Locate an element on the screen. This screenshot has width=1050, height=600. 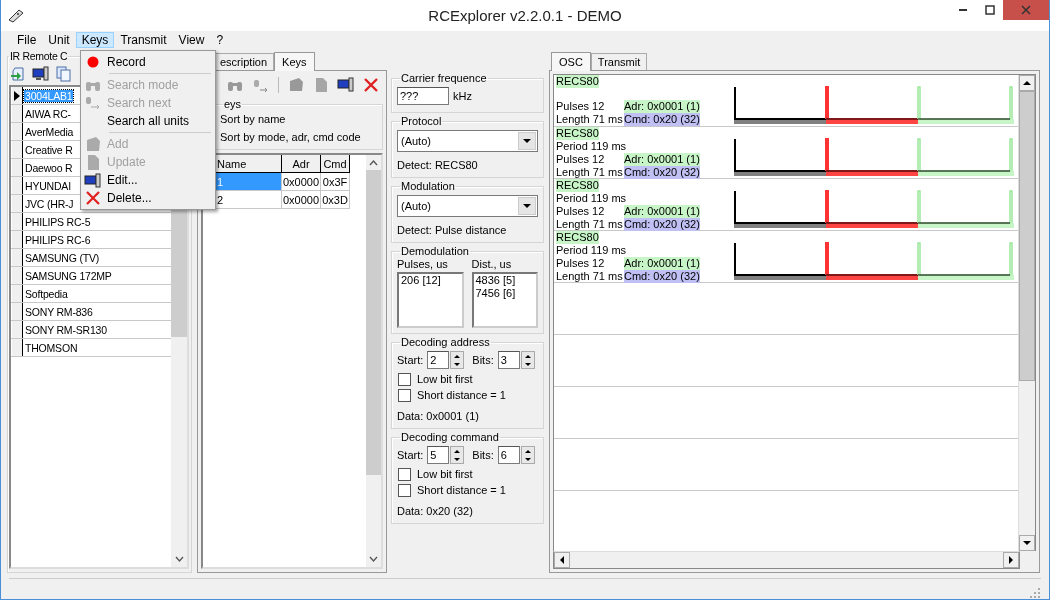
detect-label: Detect: RECS80 is located at coordinates (438, 165).